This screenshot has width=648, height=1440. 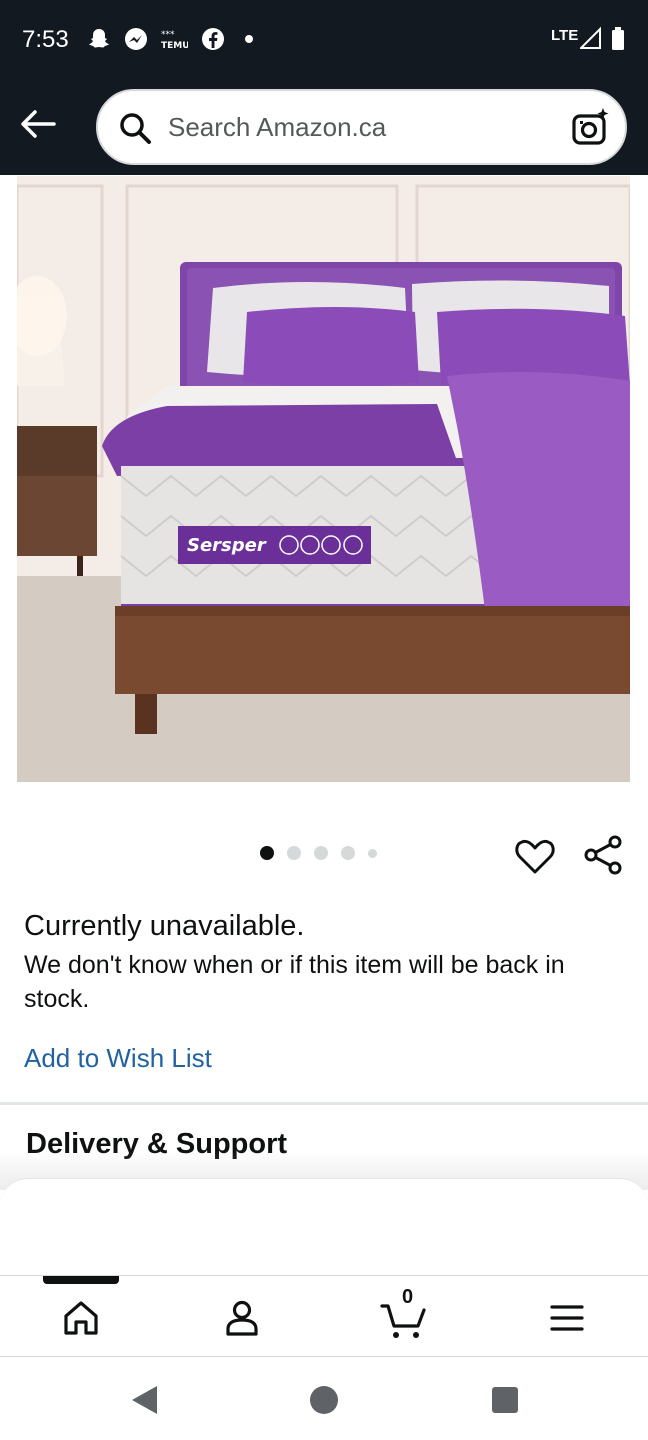 I want to click on search-bar, so click(x=361, y=127).